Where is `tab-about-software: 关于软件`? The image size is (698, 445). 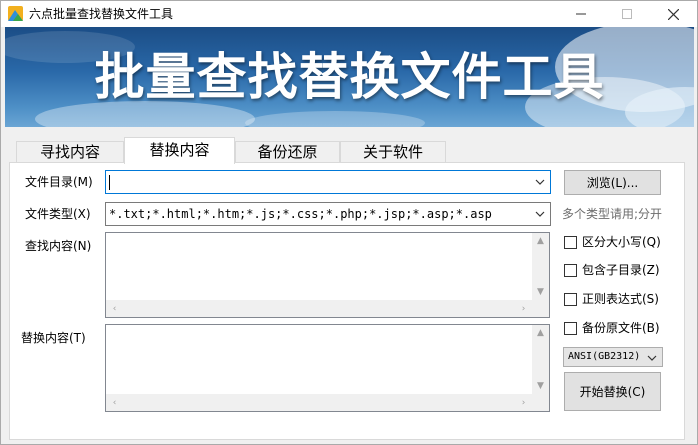 tab-about-software: 关于软件 is located at coordinates (393, 152).